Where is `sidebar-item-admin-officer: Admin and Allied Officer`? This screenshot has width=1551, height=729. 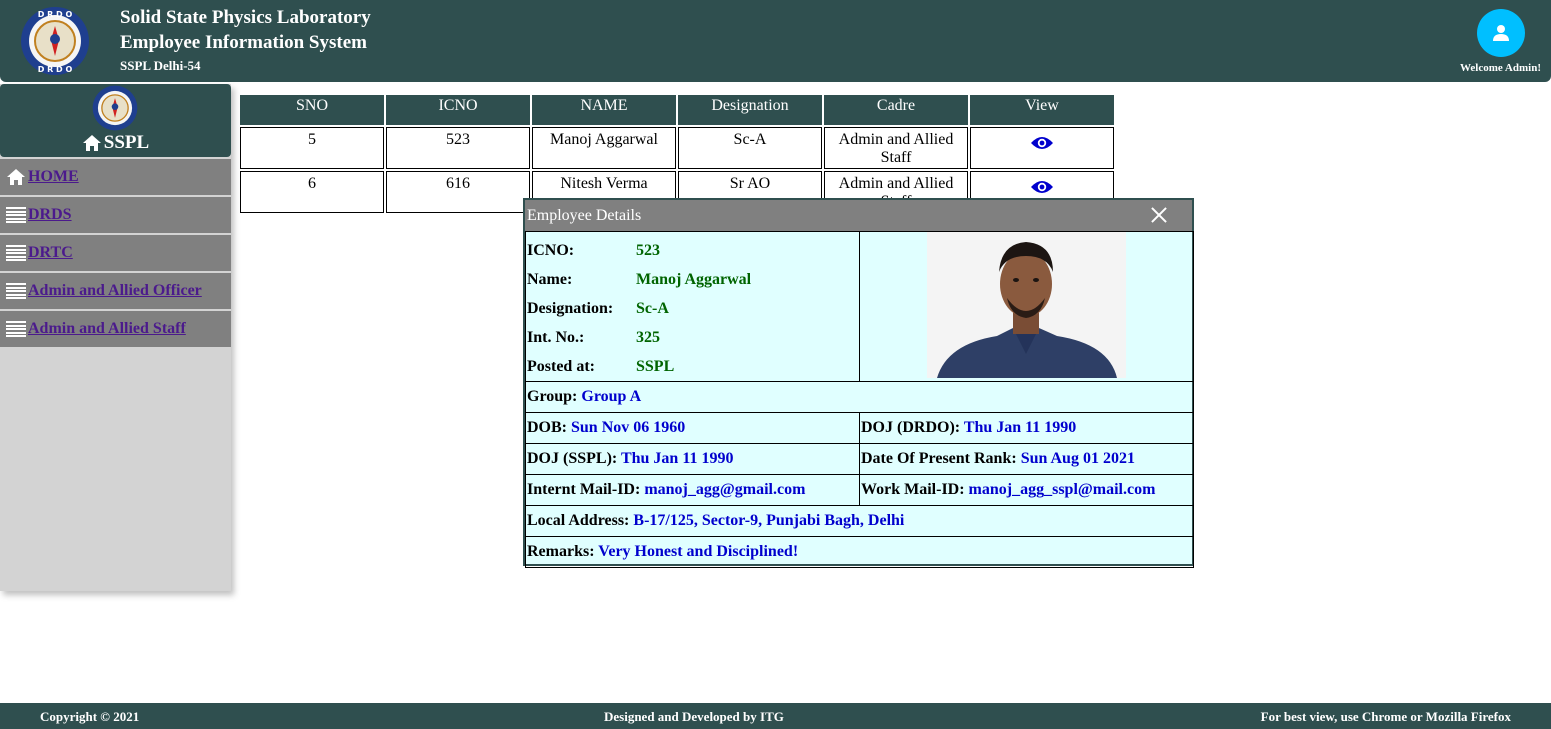 sidebar-item-admin-officer: Admin and Allied Officer is located at coordinates (115, 291).